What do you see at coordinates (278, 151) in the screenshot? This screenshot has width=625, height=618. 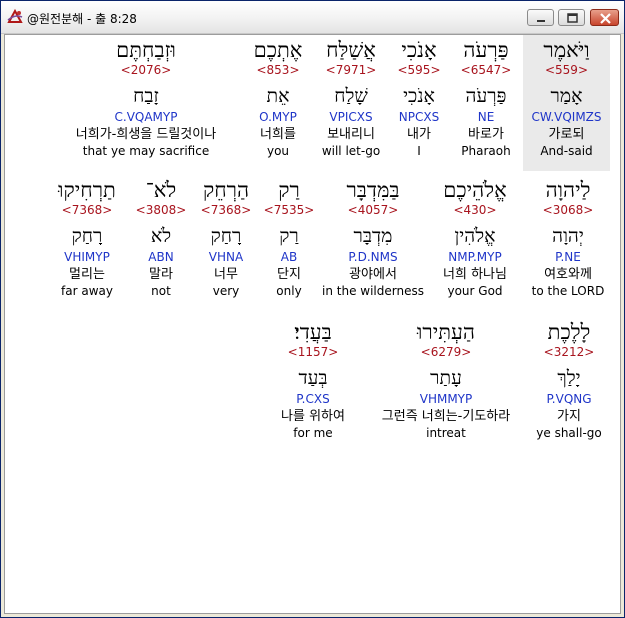 I see `english-gloss: you` at bounding box center [278, 151].